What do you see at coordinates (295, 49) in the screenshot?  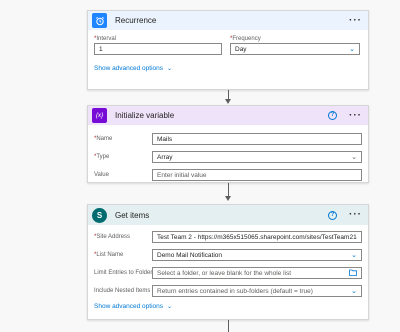 I see `frequency-select: Day ⌄` at bounding box center [295, 49].